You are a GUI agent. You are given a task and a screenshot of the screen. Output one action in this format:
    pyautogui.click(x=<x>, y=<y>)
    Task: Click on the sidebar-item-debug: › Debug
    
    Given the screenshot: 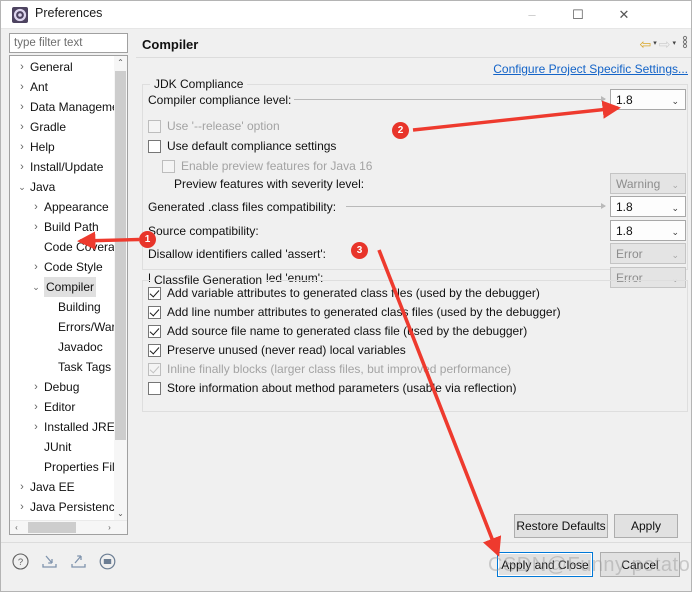 What is the action you would take?
    pyautogui.click(x=63, y=387)
    